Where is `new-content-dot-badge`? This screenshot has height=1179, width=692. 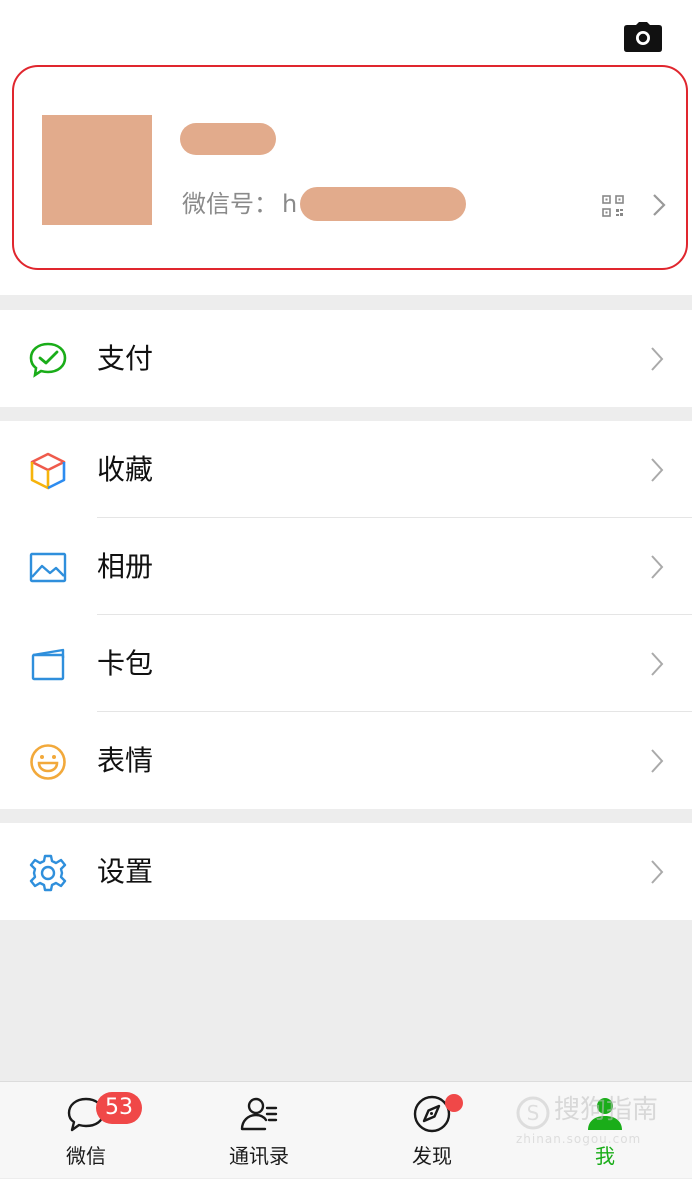 new-content-dot-badge is located at coordinates (454, 1103).